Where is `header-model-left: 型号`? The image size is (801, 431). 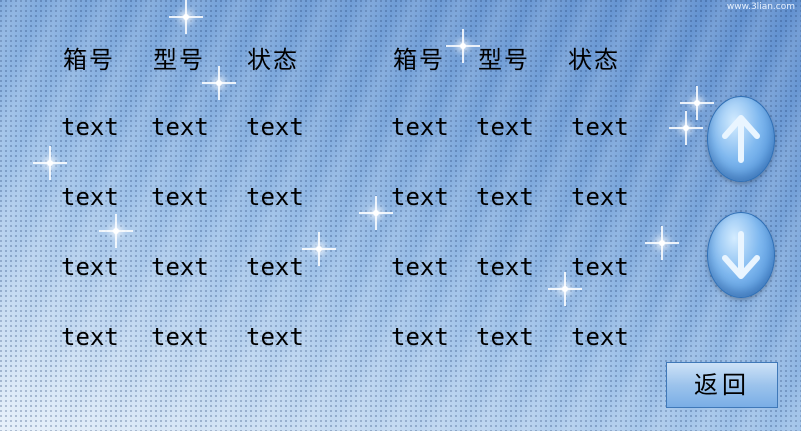 header-model-left: 型号 is located at coordinates (179, 60).